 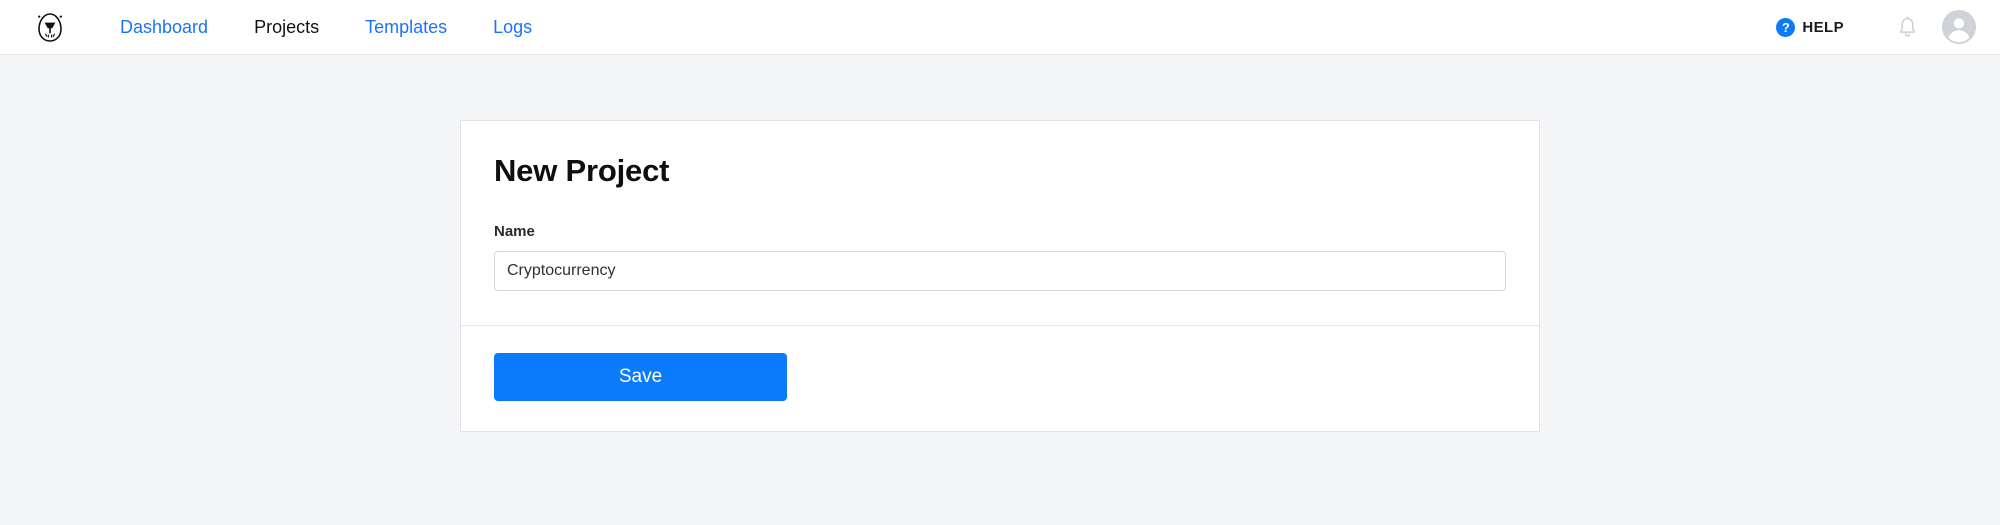 I want to click on nav-link-projects: Projects, so click(x=286, y=27).